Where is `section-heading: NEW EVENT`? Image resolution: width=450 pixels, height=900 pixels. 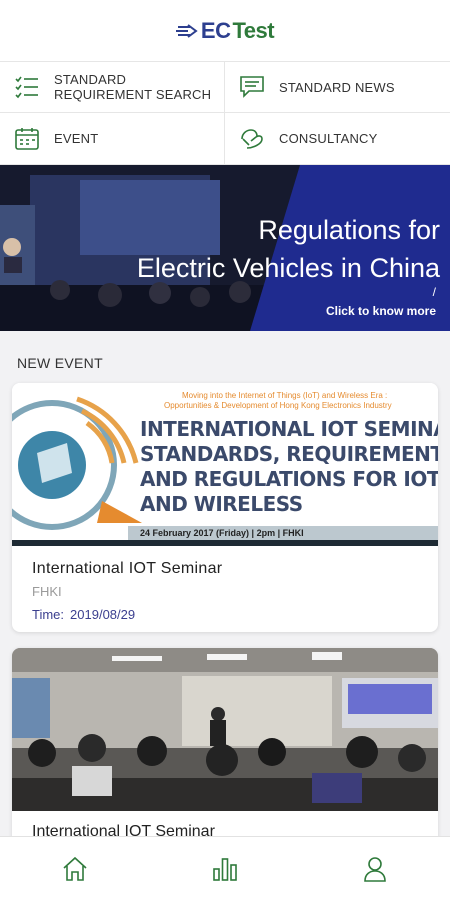
section-heading: NEW EVENT is located at coordinates (60, 363).